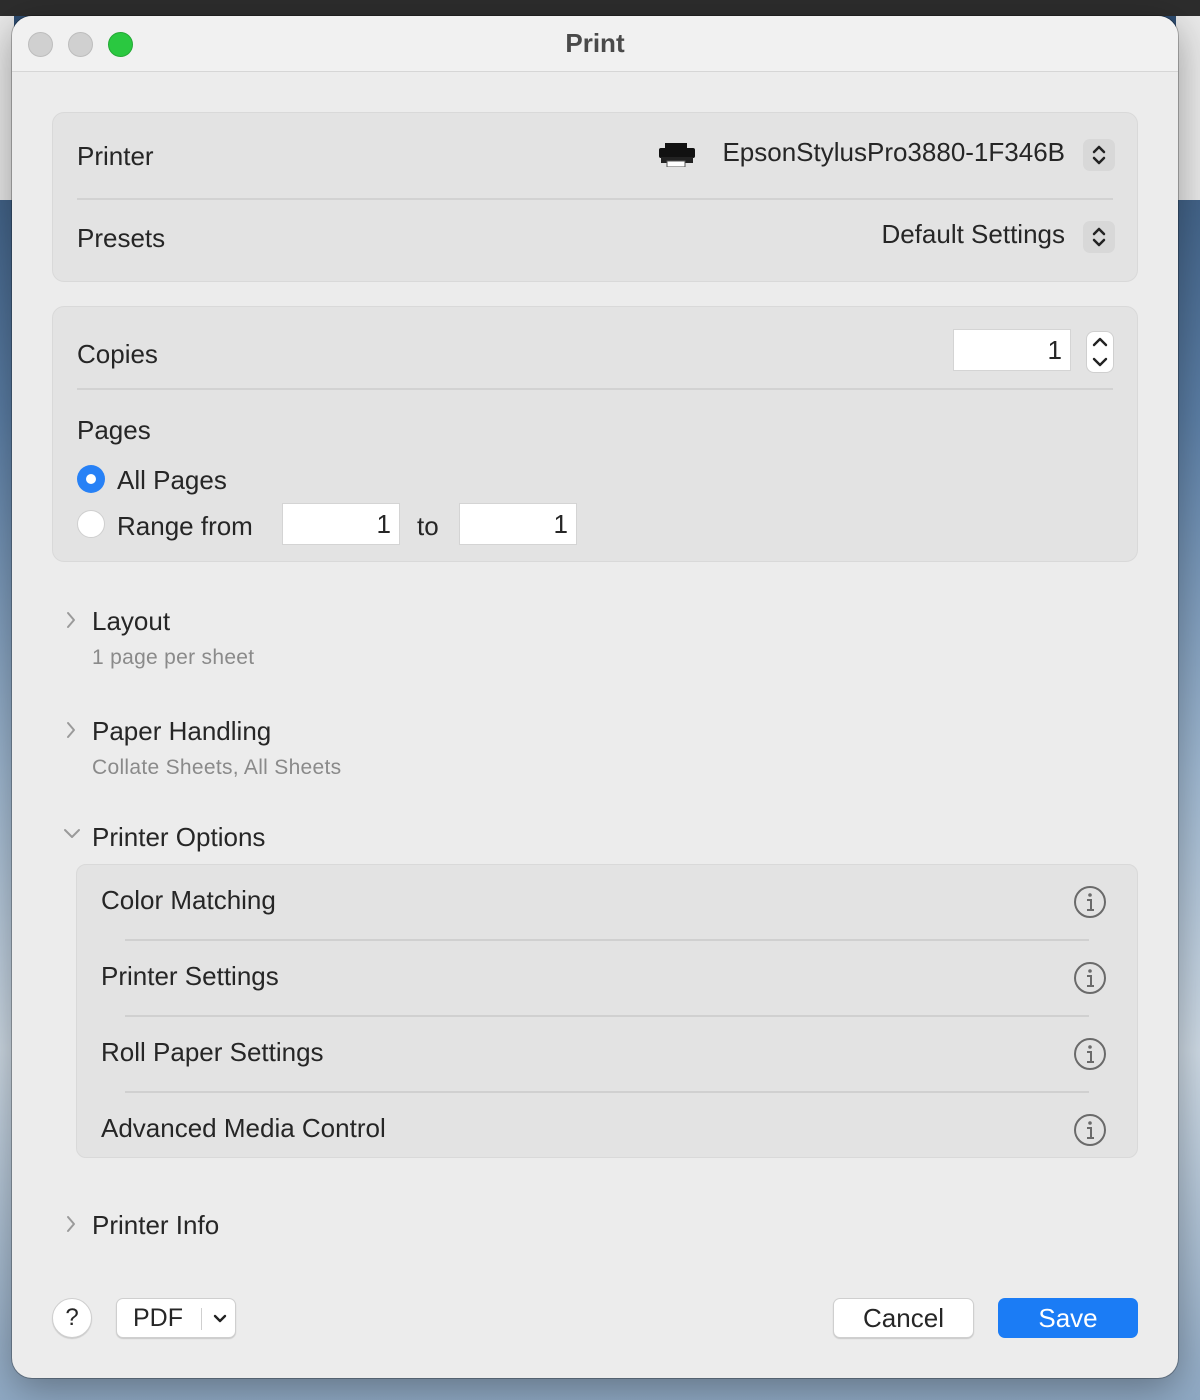  Describe the element at coordinates (607, 1055) in the screenshot. I see `list-item: Roll Paper Settings` at that location.